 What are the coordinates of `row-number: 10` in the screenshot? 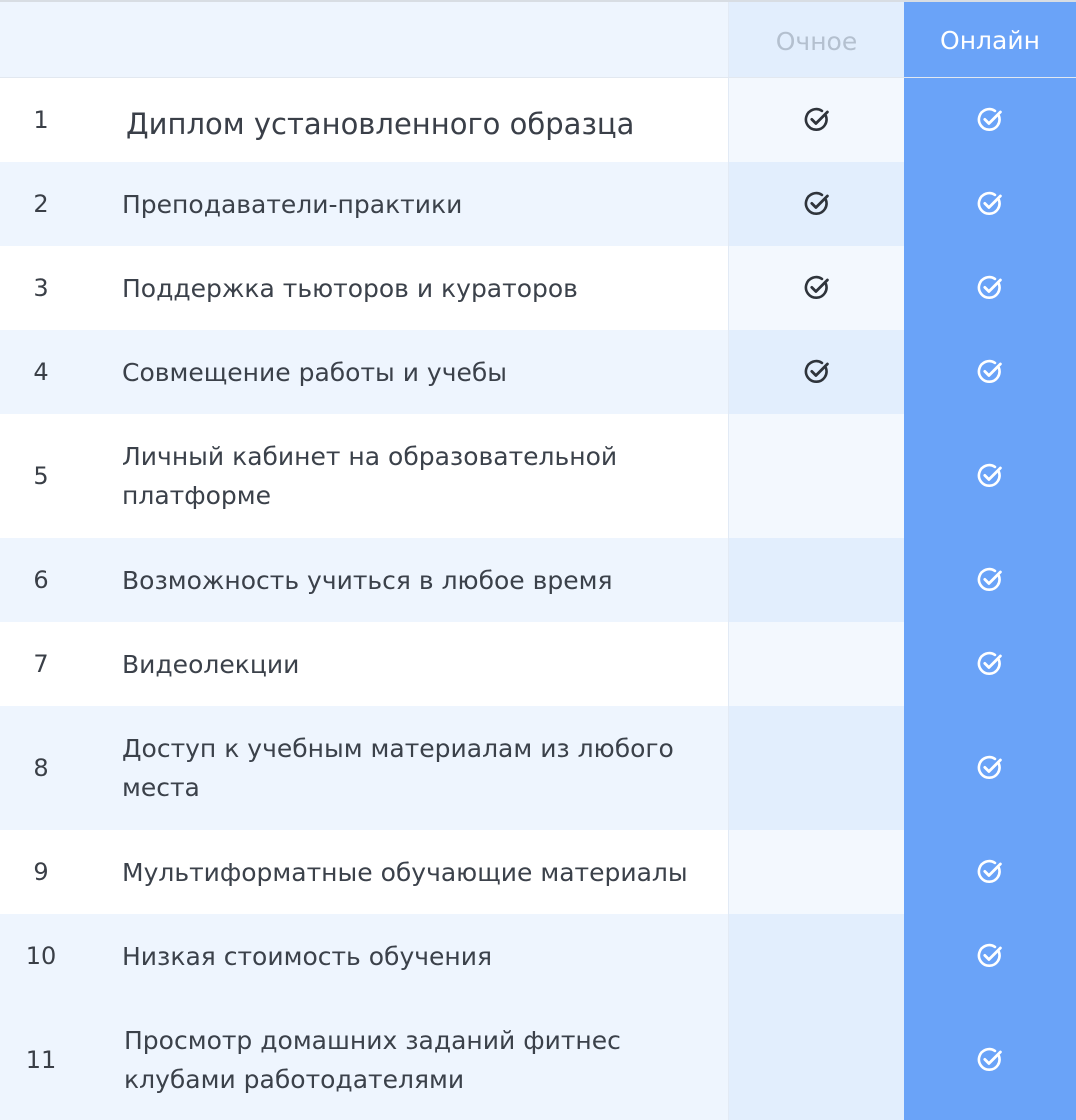 It's located at (41, 956).